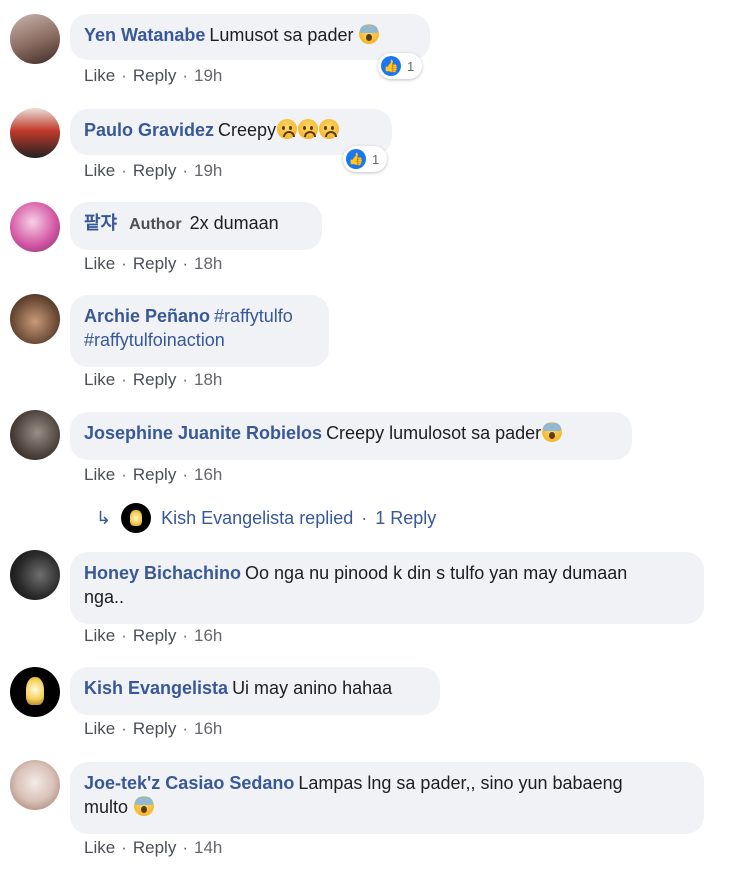 This screenshot has width=750, height=870. What do you see at coordinates (312, 688) in the screenshot?
I see `comment-text: Ui may anino hahaa` at bounding box center [312, 688].